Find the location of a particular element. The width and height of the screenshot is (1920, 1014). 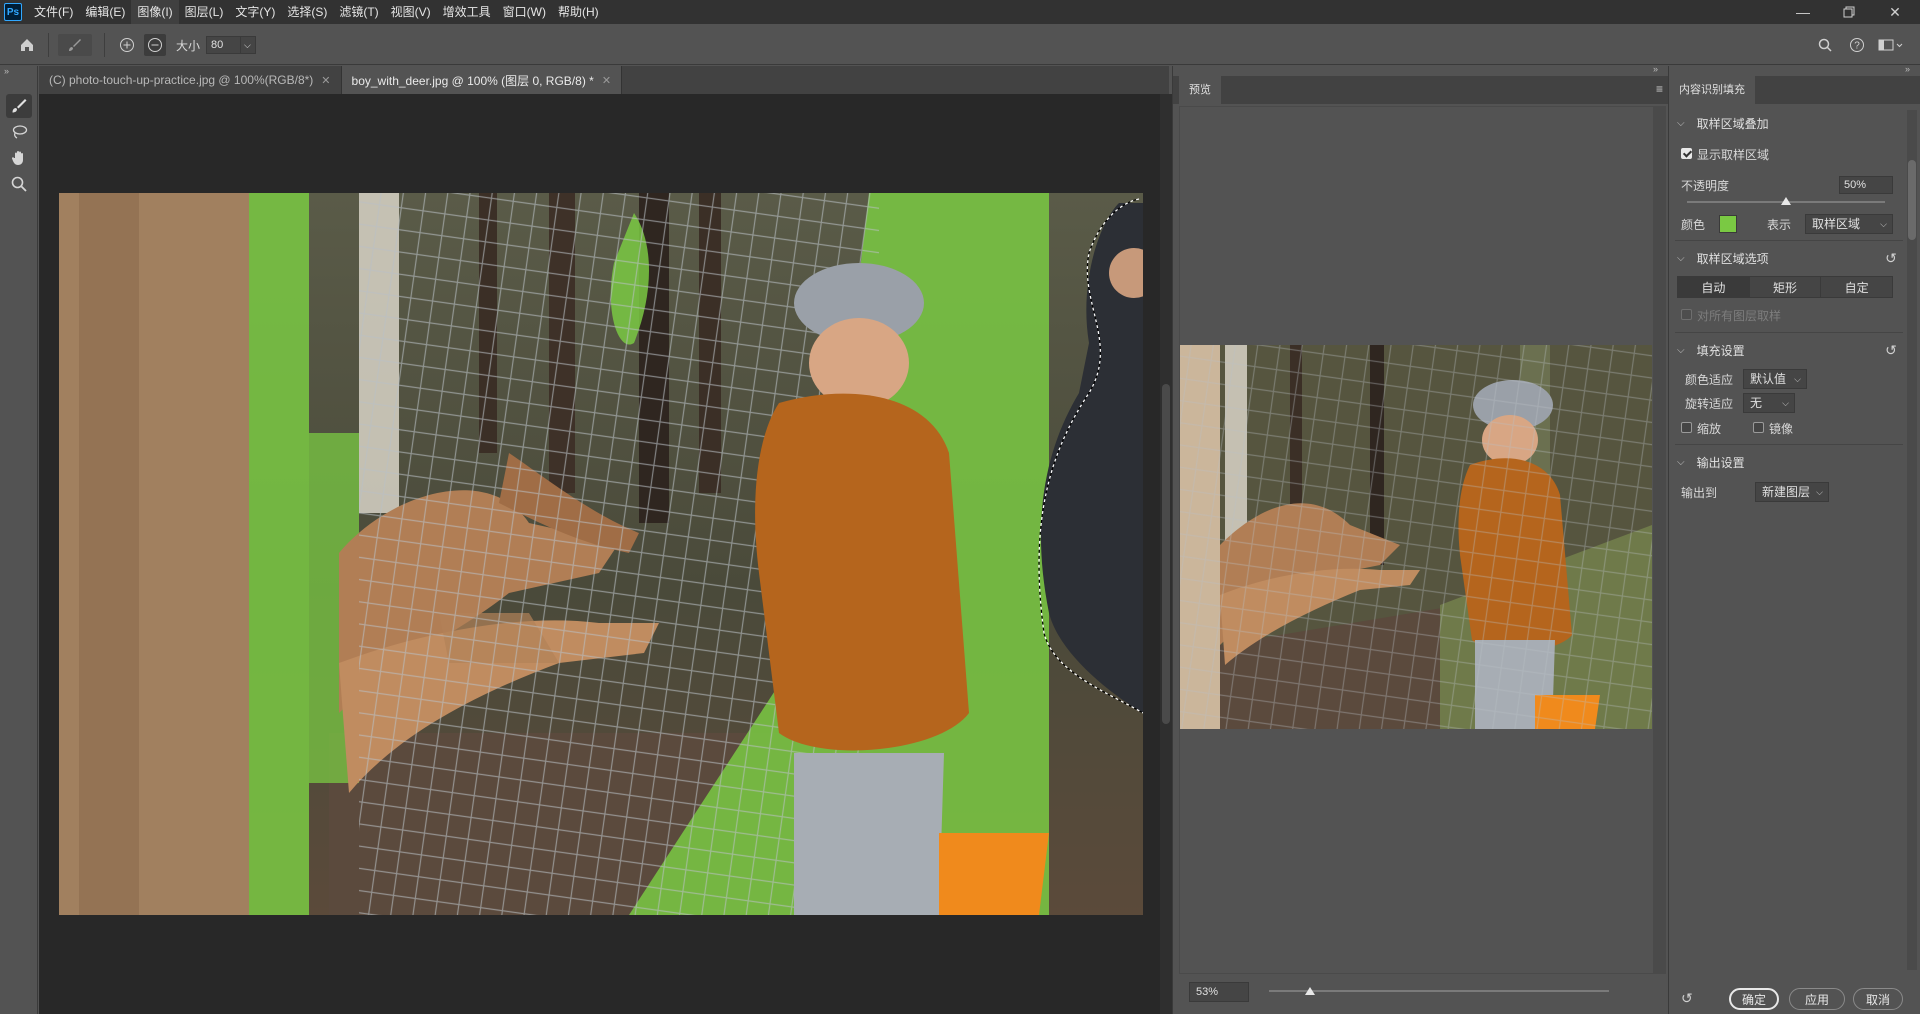

help-icon: ? is located at coordinates (1857, 45).